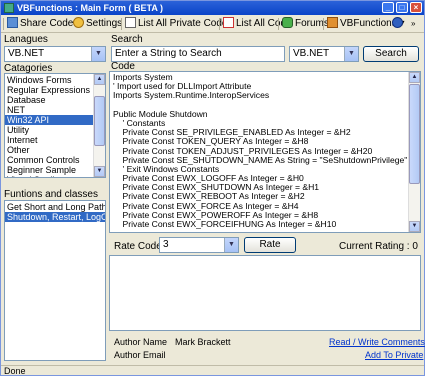  I want to click on comments-box, so click(265, 293).